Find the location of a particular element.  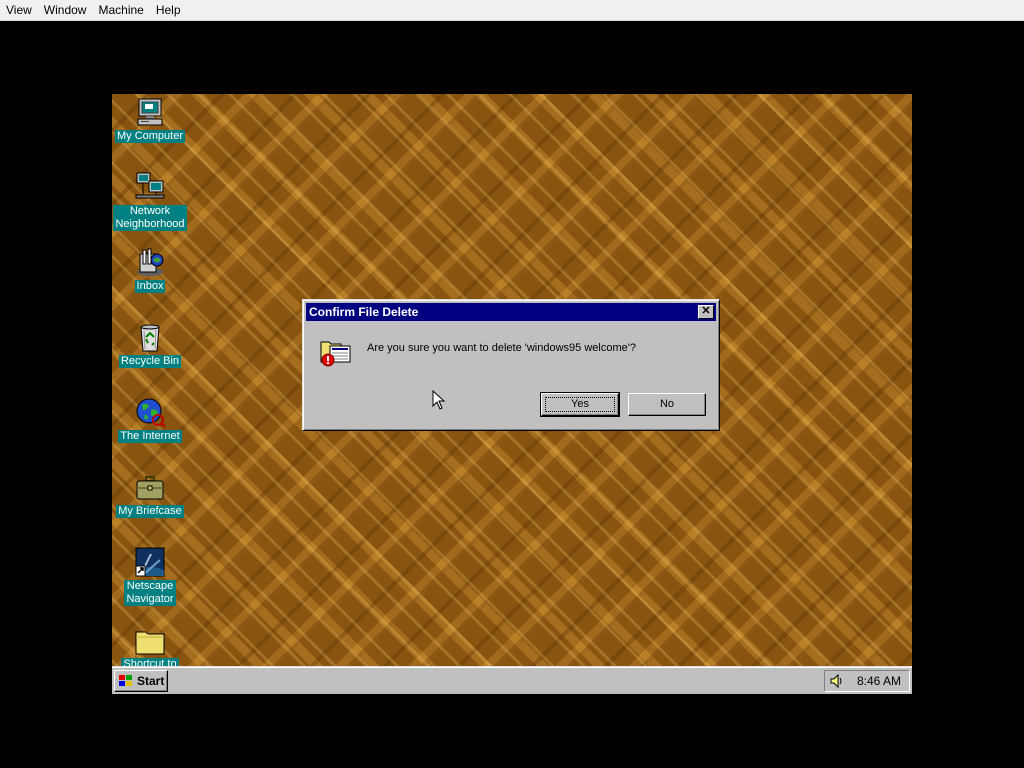

start-label: Start is located at coordinates (151, 681).